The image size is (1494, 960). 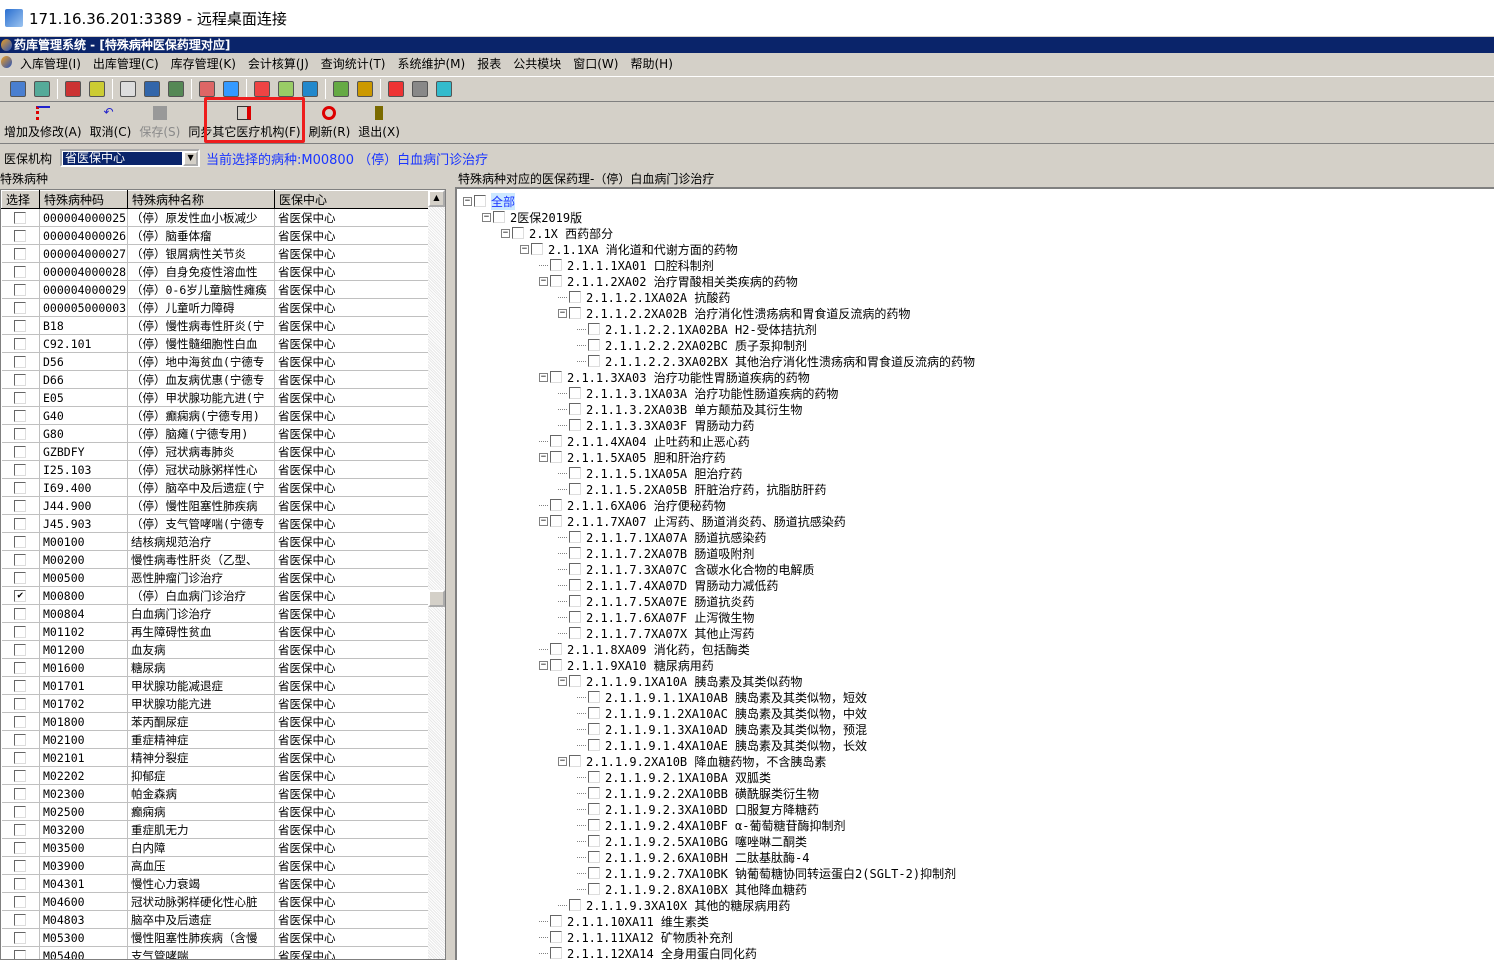 I want to click on tree-node: 2.1.1.9.1.3XA10AD 胰岛素及其类似物，预混, so click(x=722, y=729).